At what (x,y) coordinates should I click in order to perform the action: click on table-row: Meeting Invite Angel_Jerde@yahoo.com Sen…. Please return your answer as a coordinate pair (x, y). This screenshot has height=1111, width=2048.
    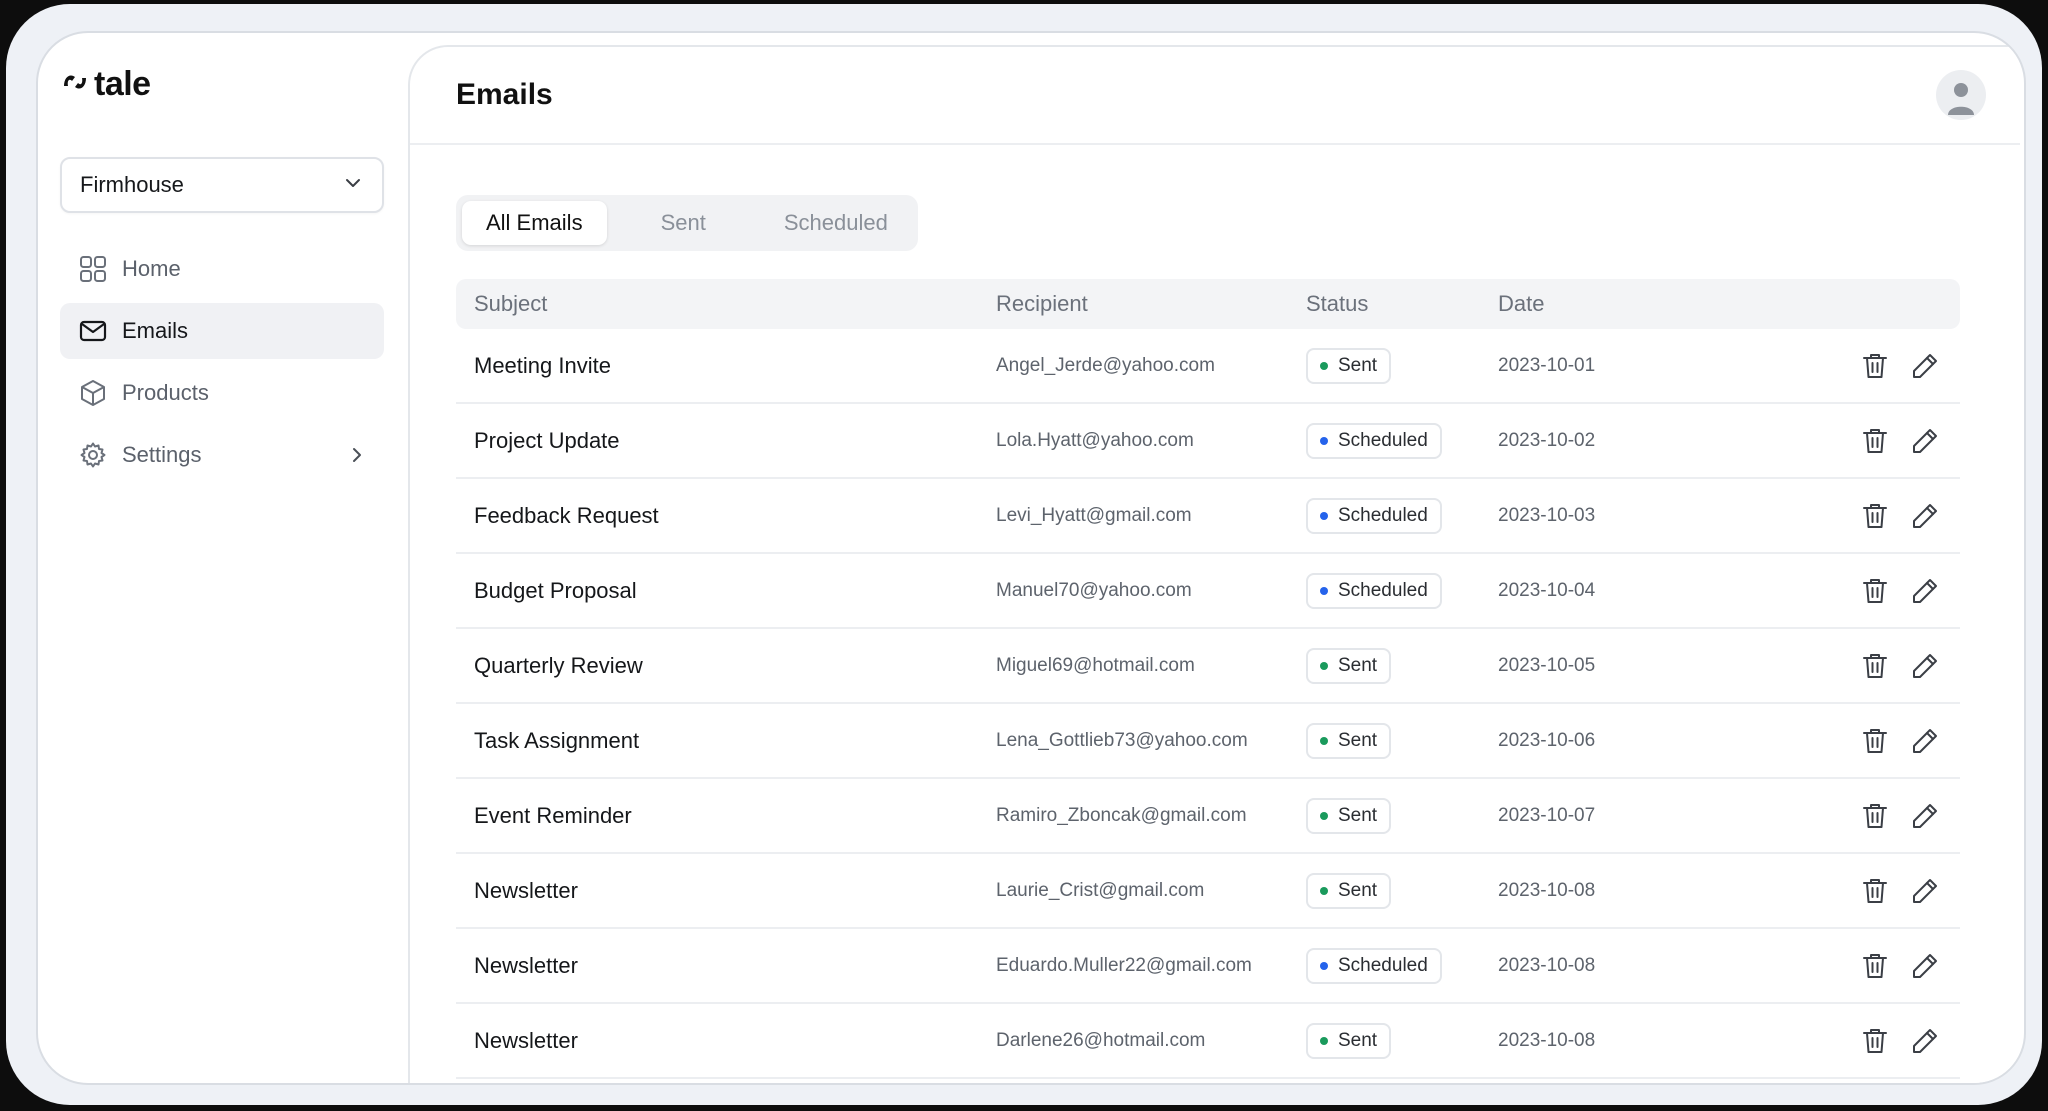
    Looking at the image, I should click on (1208, 366).